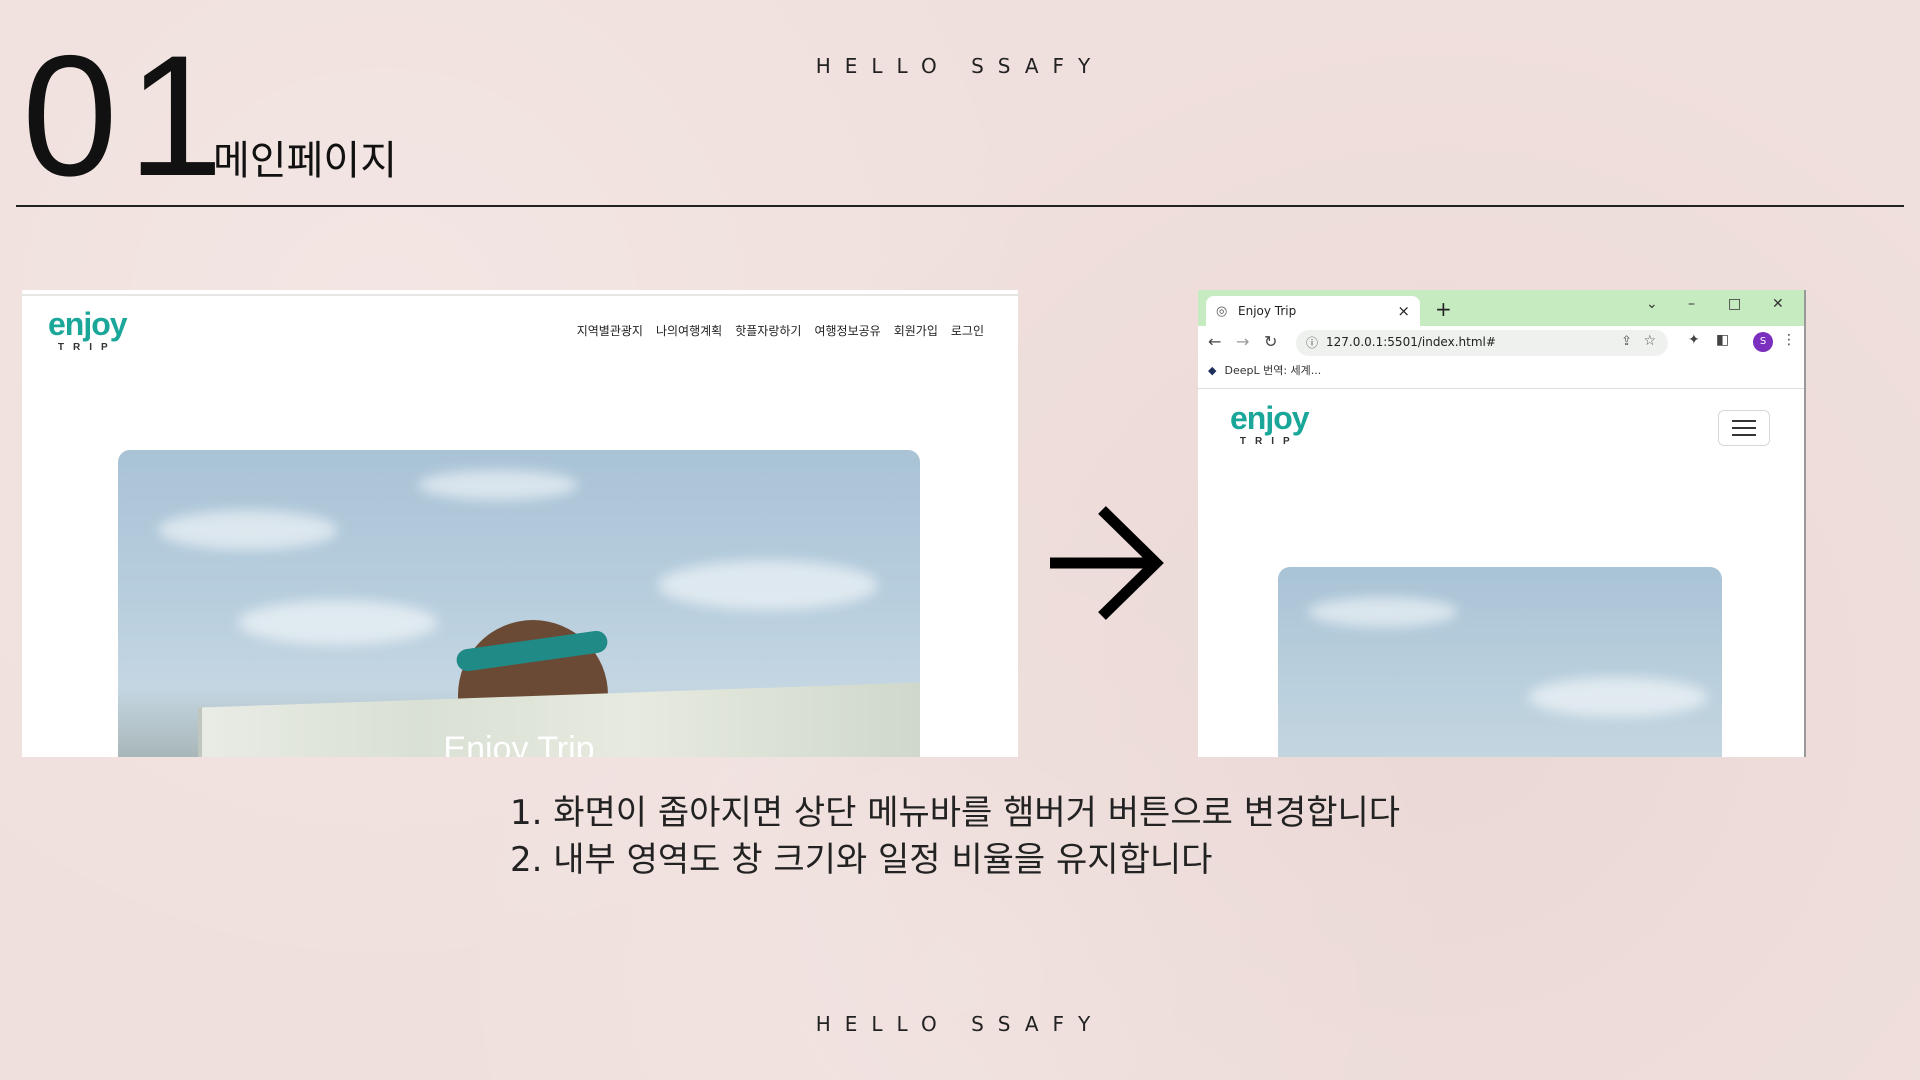 The height and width of the screenshot is (1080, 1920). Describe the element at coordinates (1443, 309) in the screenshot. I see `new-tab-plus-icon: +` at that location.